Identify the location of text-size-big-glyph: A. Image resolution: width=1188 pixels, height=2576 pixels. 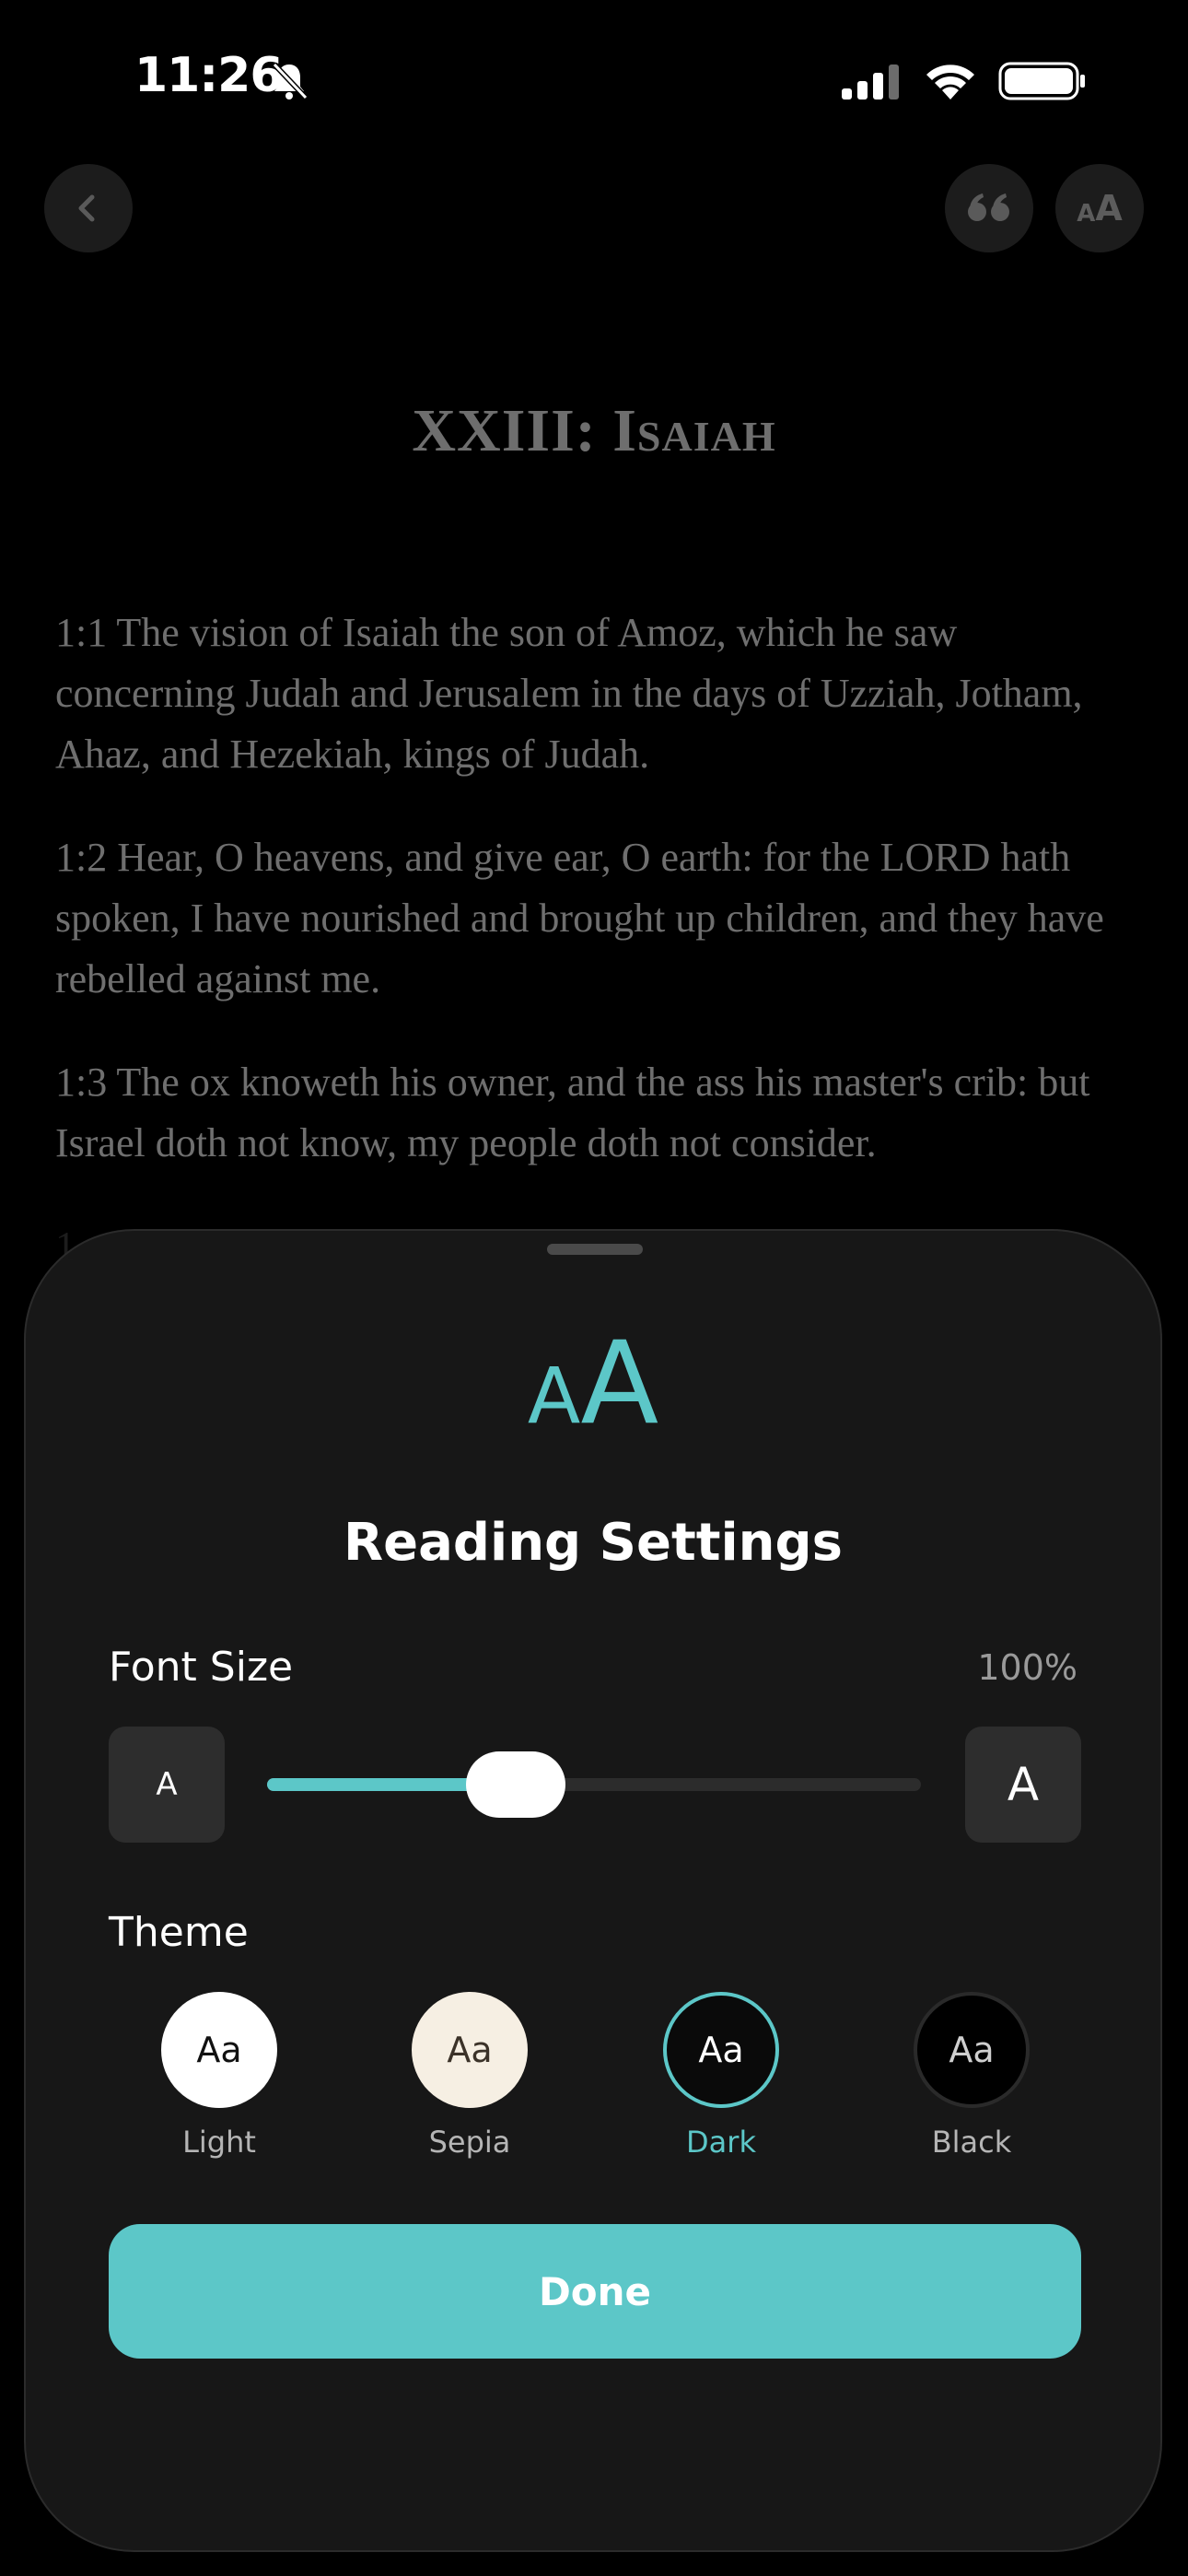
(1109, 208).